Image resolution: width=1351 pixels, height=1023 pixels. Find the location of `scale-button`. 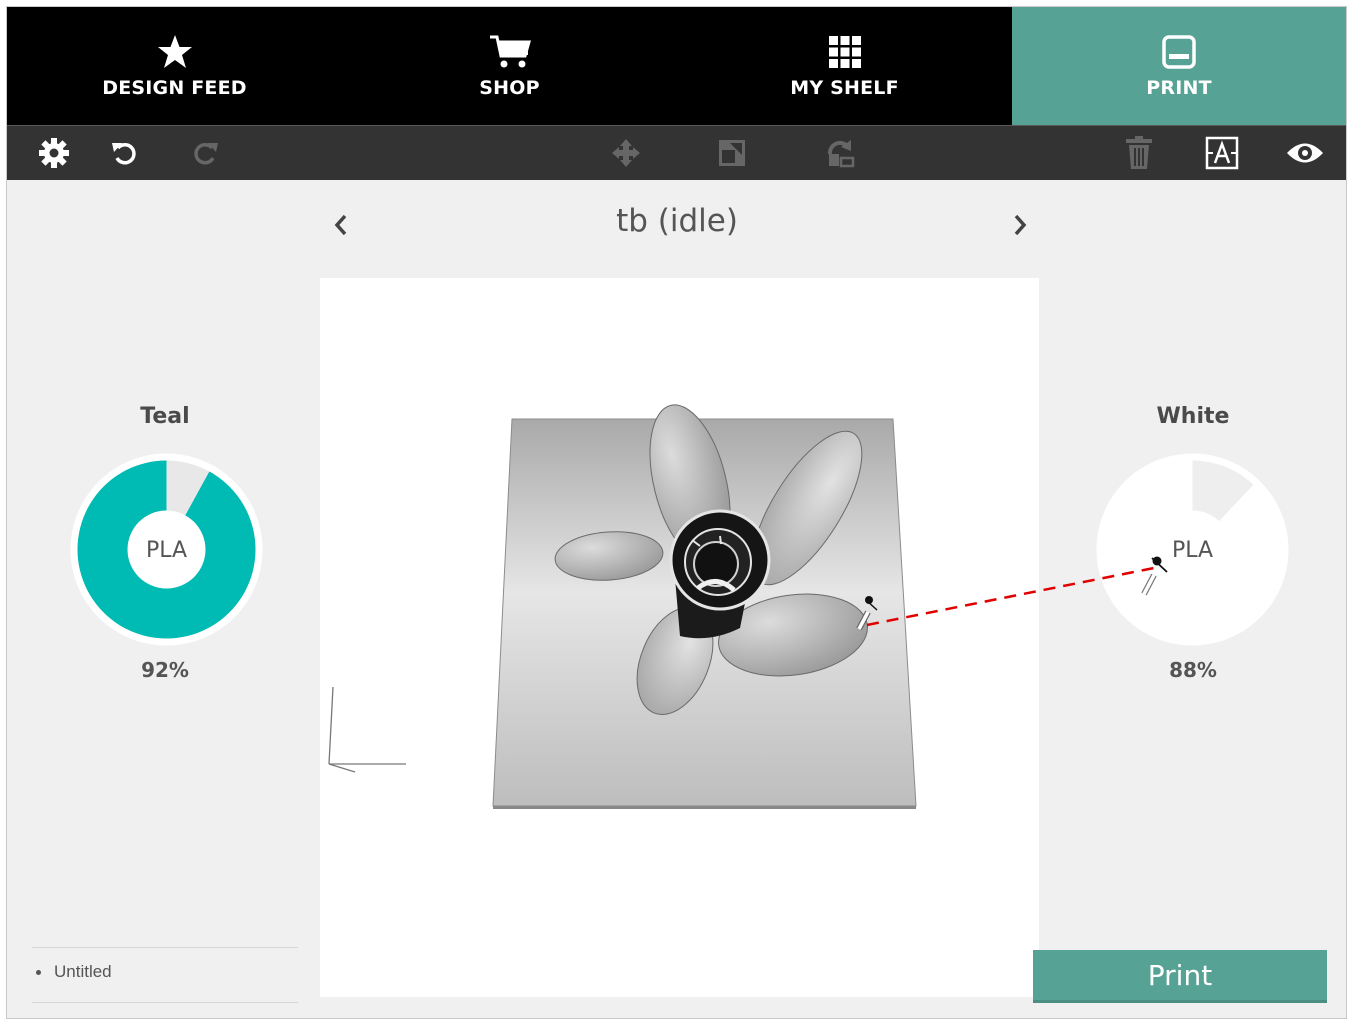

scale-button is located at coordinates (732, 153).